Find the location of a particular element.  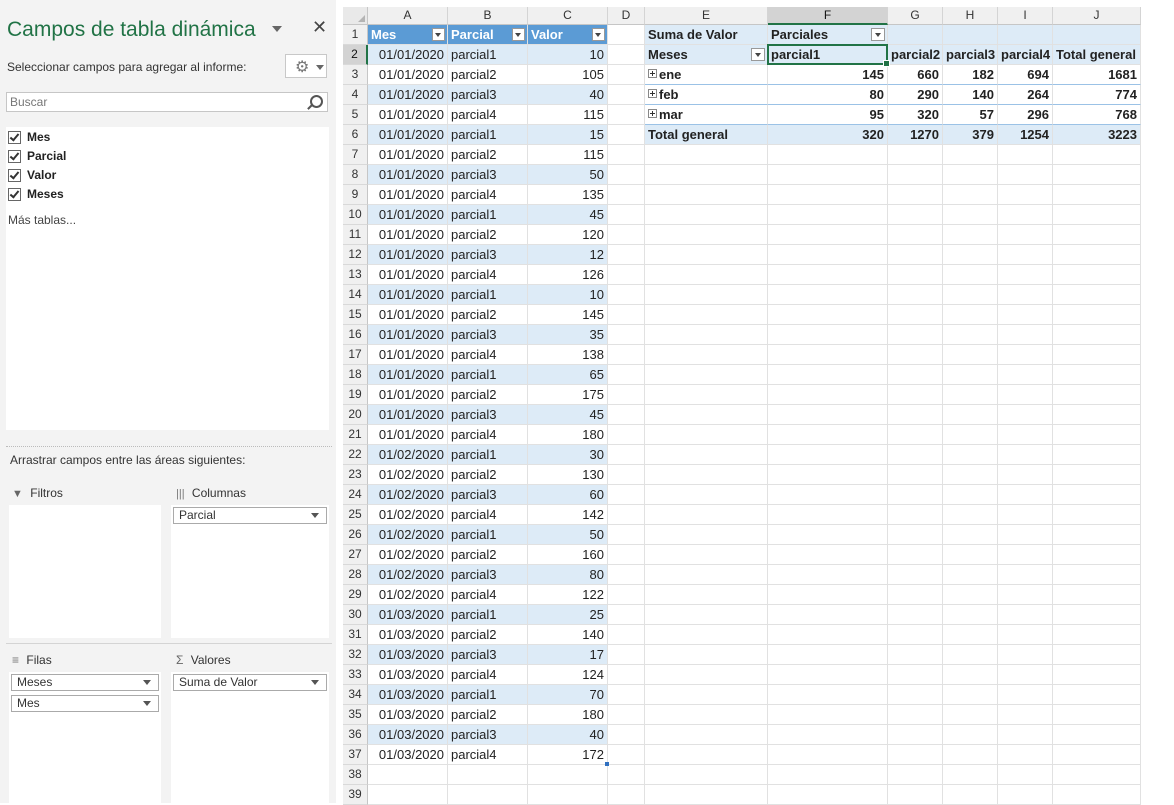

table-header-cell: Parcial is located at coordinates (488, 35).